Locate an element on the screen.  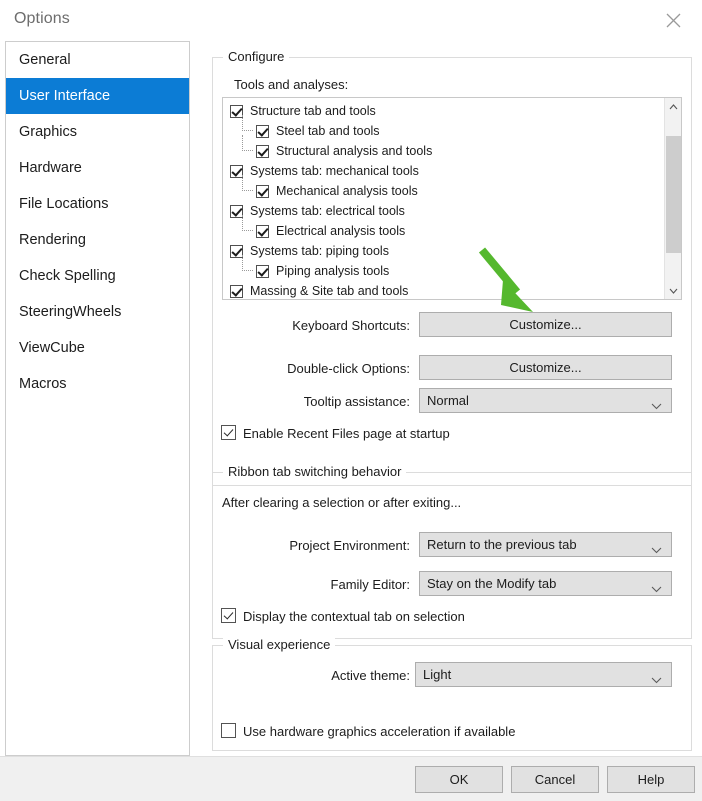
enable-recent-files-label: Enable Recent Files page at startup is located at coordinates (346, 433).